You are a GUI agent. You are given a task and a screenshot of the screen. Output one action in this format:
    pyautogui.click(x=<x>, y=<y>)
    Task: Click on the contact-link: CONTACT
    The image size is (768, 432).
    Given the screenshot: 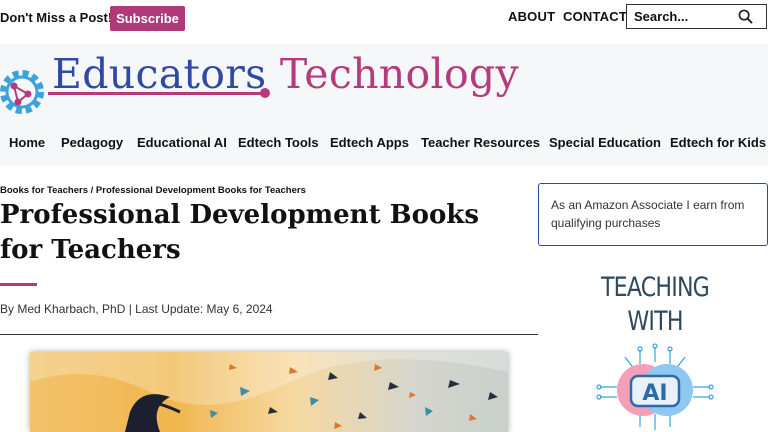 What is the action you would take?
    pyautogui.click(x=595, y=16)
    